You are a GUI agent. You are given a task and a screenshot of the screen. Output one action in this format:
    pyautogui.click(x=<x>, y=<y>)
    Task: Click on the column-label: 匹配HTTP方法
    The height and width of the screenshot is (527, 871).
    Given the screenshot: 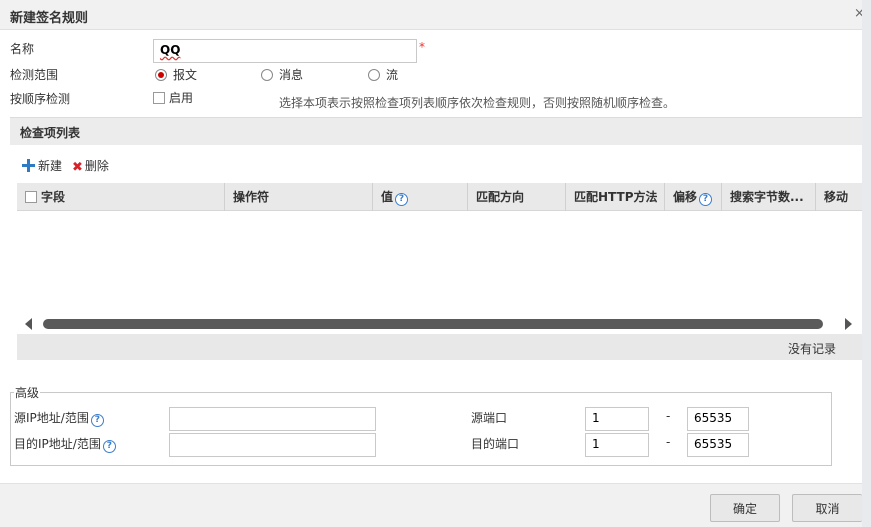 What is the action you would take?
    pyautogui.click(x=616, y=197)
    